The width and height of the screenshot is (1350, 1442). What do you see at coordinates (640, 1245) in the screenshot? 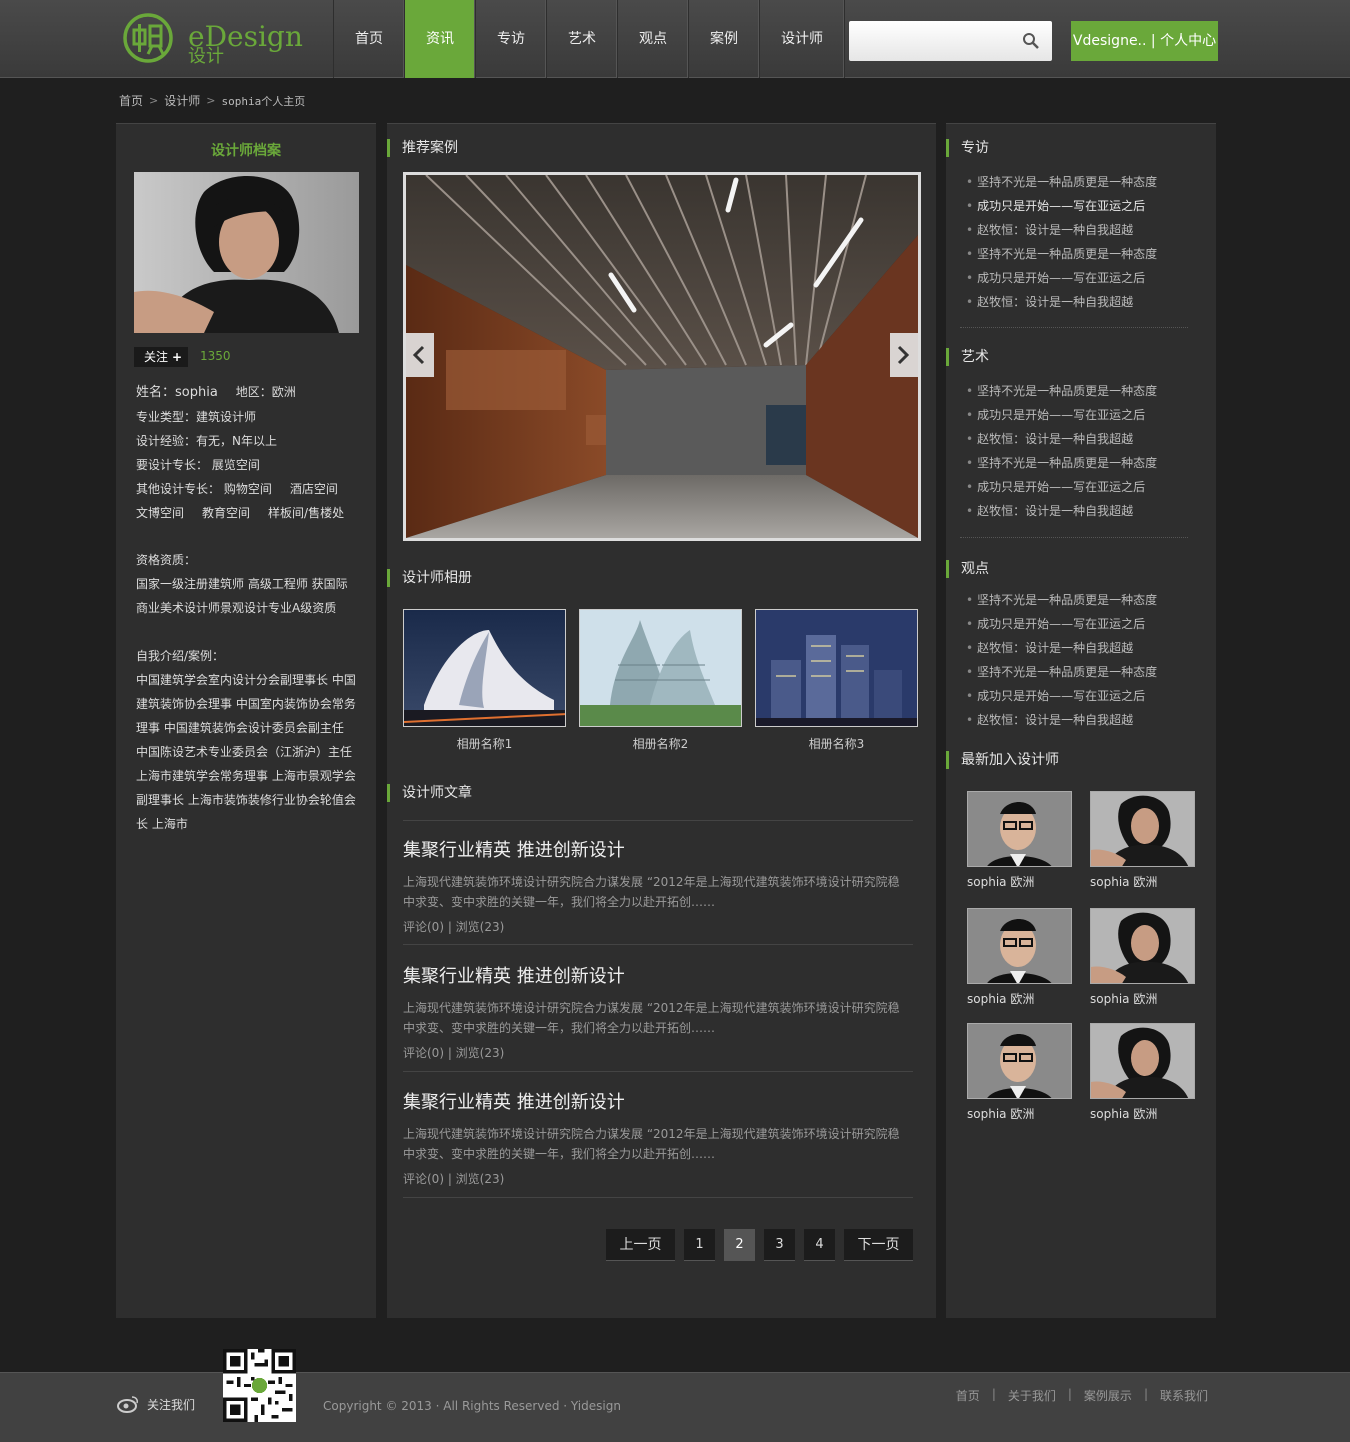
I see `prev-page-button: 上一页` at bounding box center [640, 1245].